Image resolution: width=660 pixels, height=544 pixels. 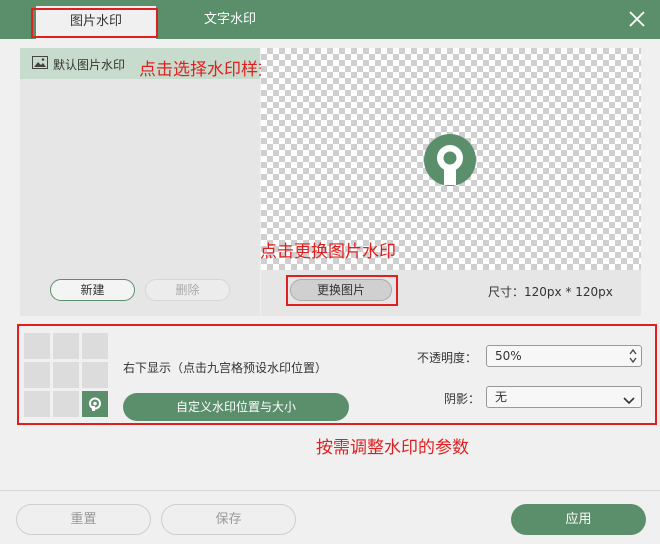 I want to click on save-button: 保存, so click(x=228, y=519).